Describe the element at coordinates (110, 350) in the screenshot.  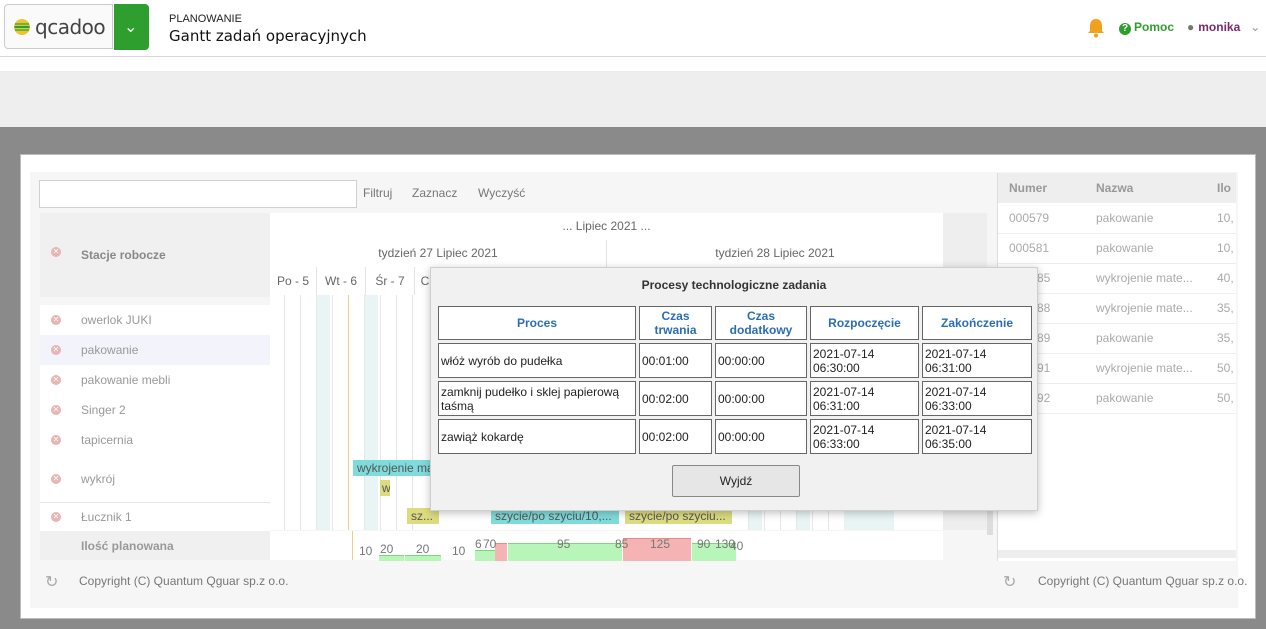
I see `station-label: pakowanie` at that location.